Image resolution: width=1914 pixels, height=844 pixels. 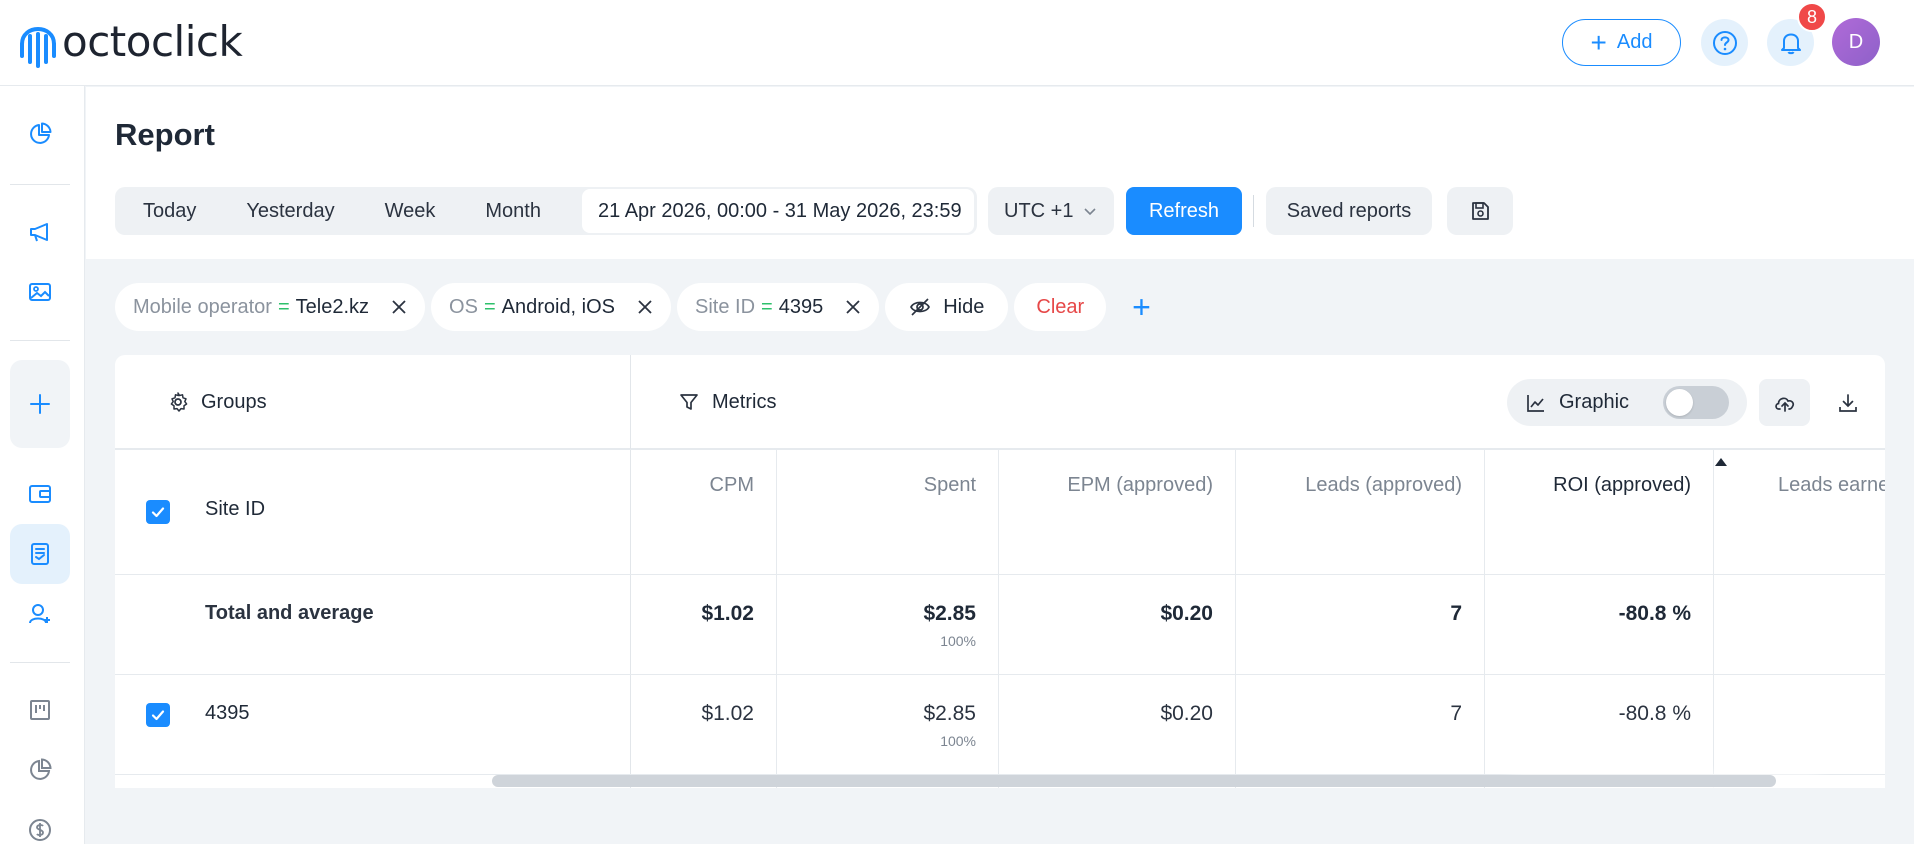 I want to click on graphic-toggle-group: Graphic, so click(x=1627, y=402).